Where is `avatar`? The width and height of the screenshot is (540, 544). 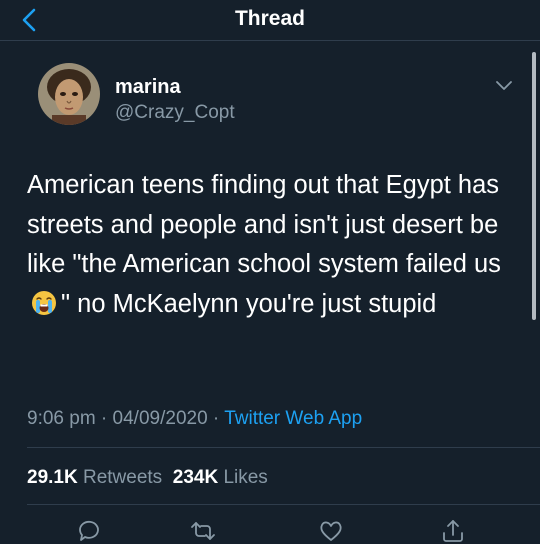 avatar is located at coordinates (69, 94).